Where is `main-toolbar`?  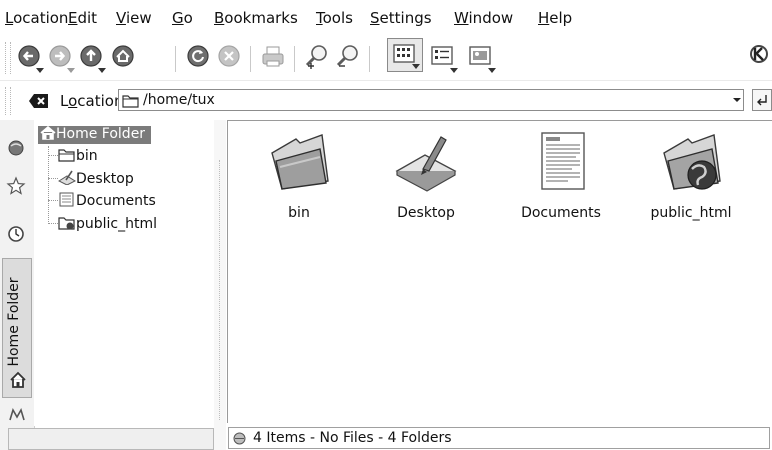
main-toolbar is located at coordinates (386, 58).